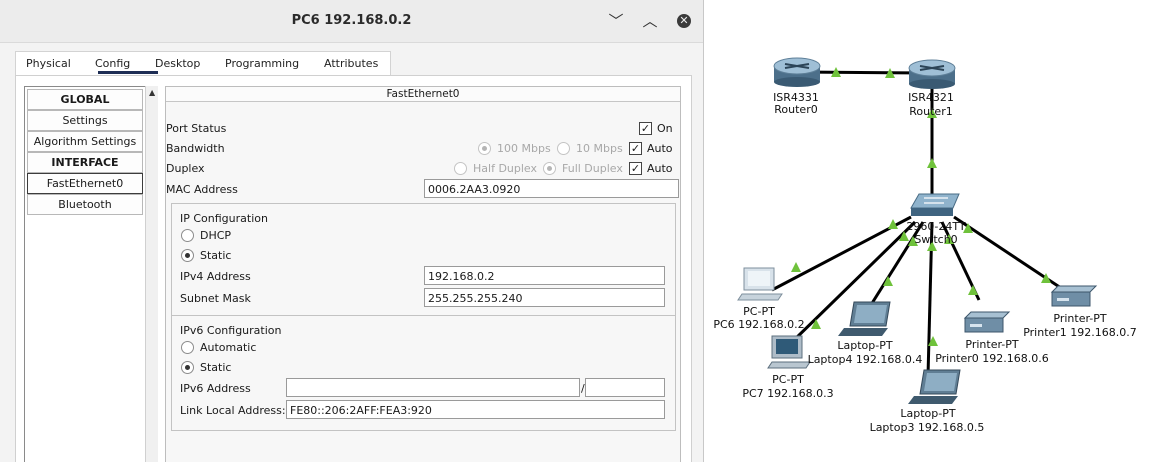  I want to click on active-tab-indicator, so click(128, 72).